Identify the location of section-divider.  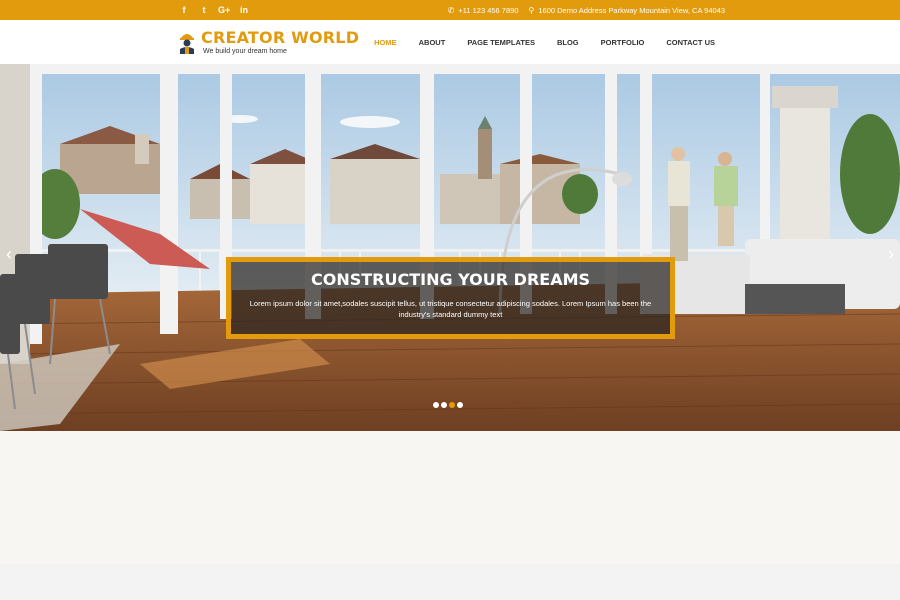
(450, 582).